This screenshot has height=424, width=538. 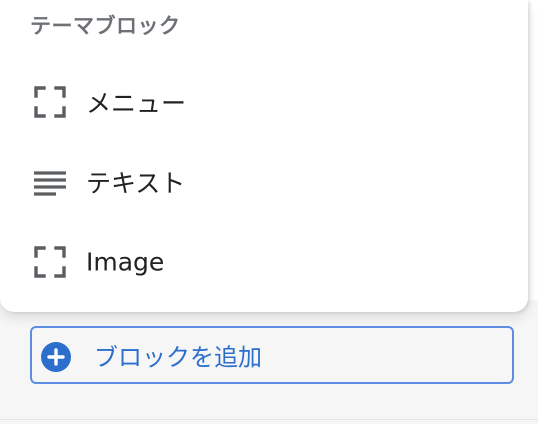 I want to click on section-title: テーマブロック, so click(x=105, y=26).